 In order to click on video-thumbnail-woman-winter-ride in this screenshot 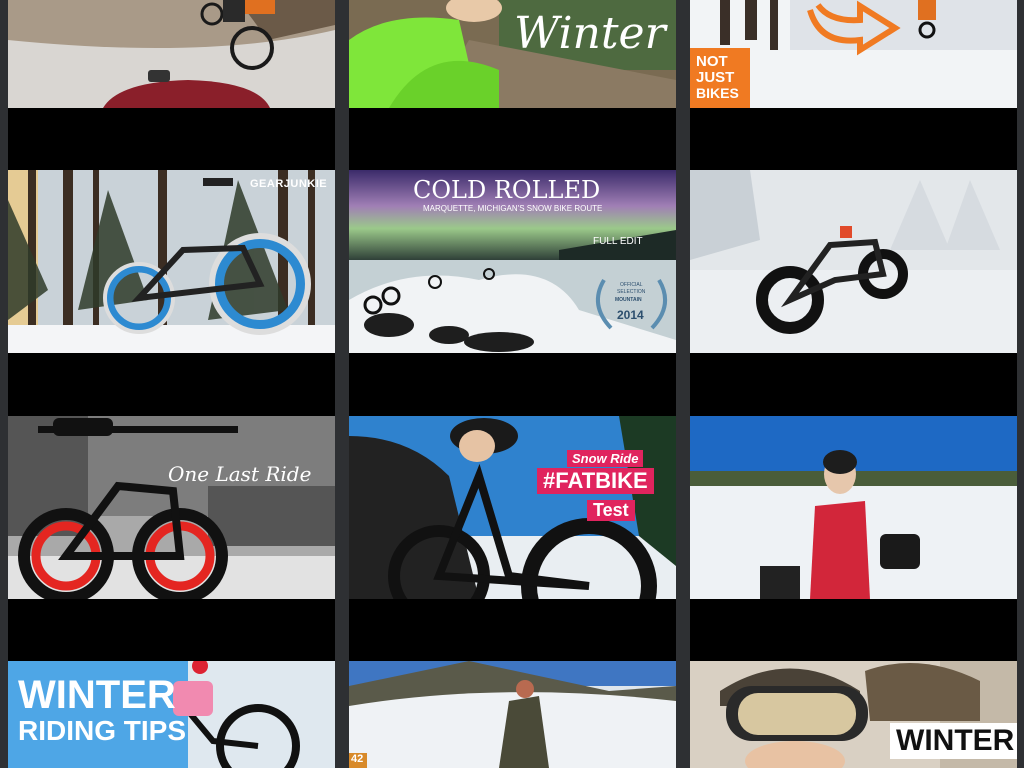, I will do `click(853, 507)`.